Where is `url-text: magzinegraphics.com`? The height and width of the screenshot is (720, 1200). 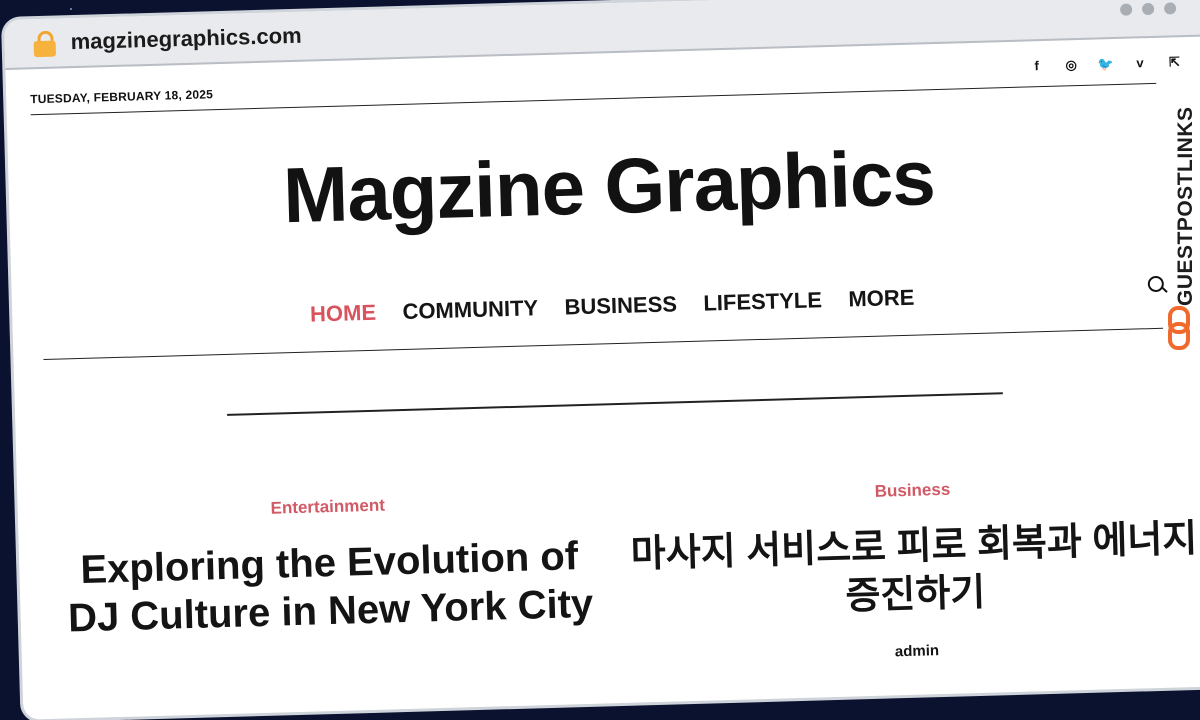 url-text: magzinegraphics.com is located at coordinates (186, 39).